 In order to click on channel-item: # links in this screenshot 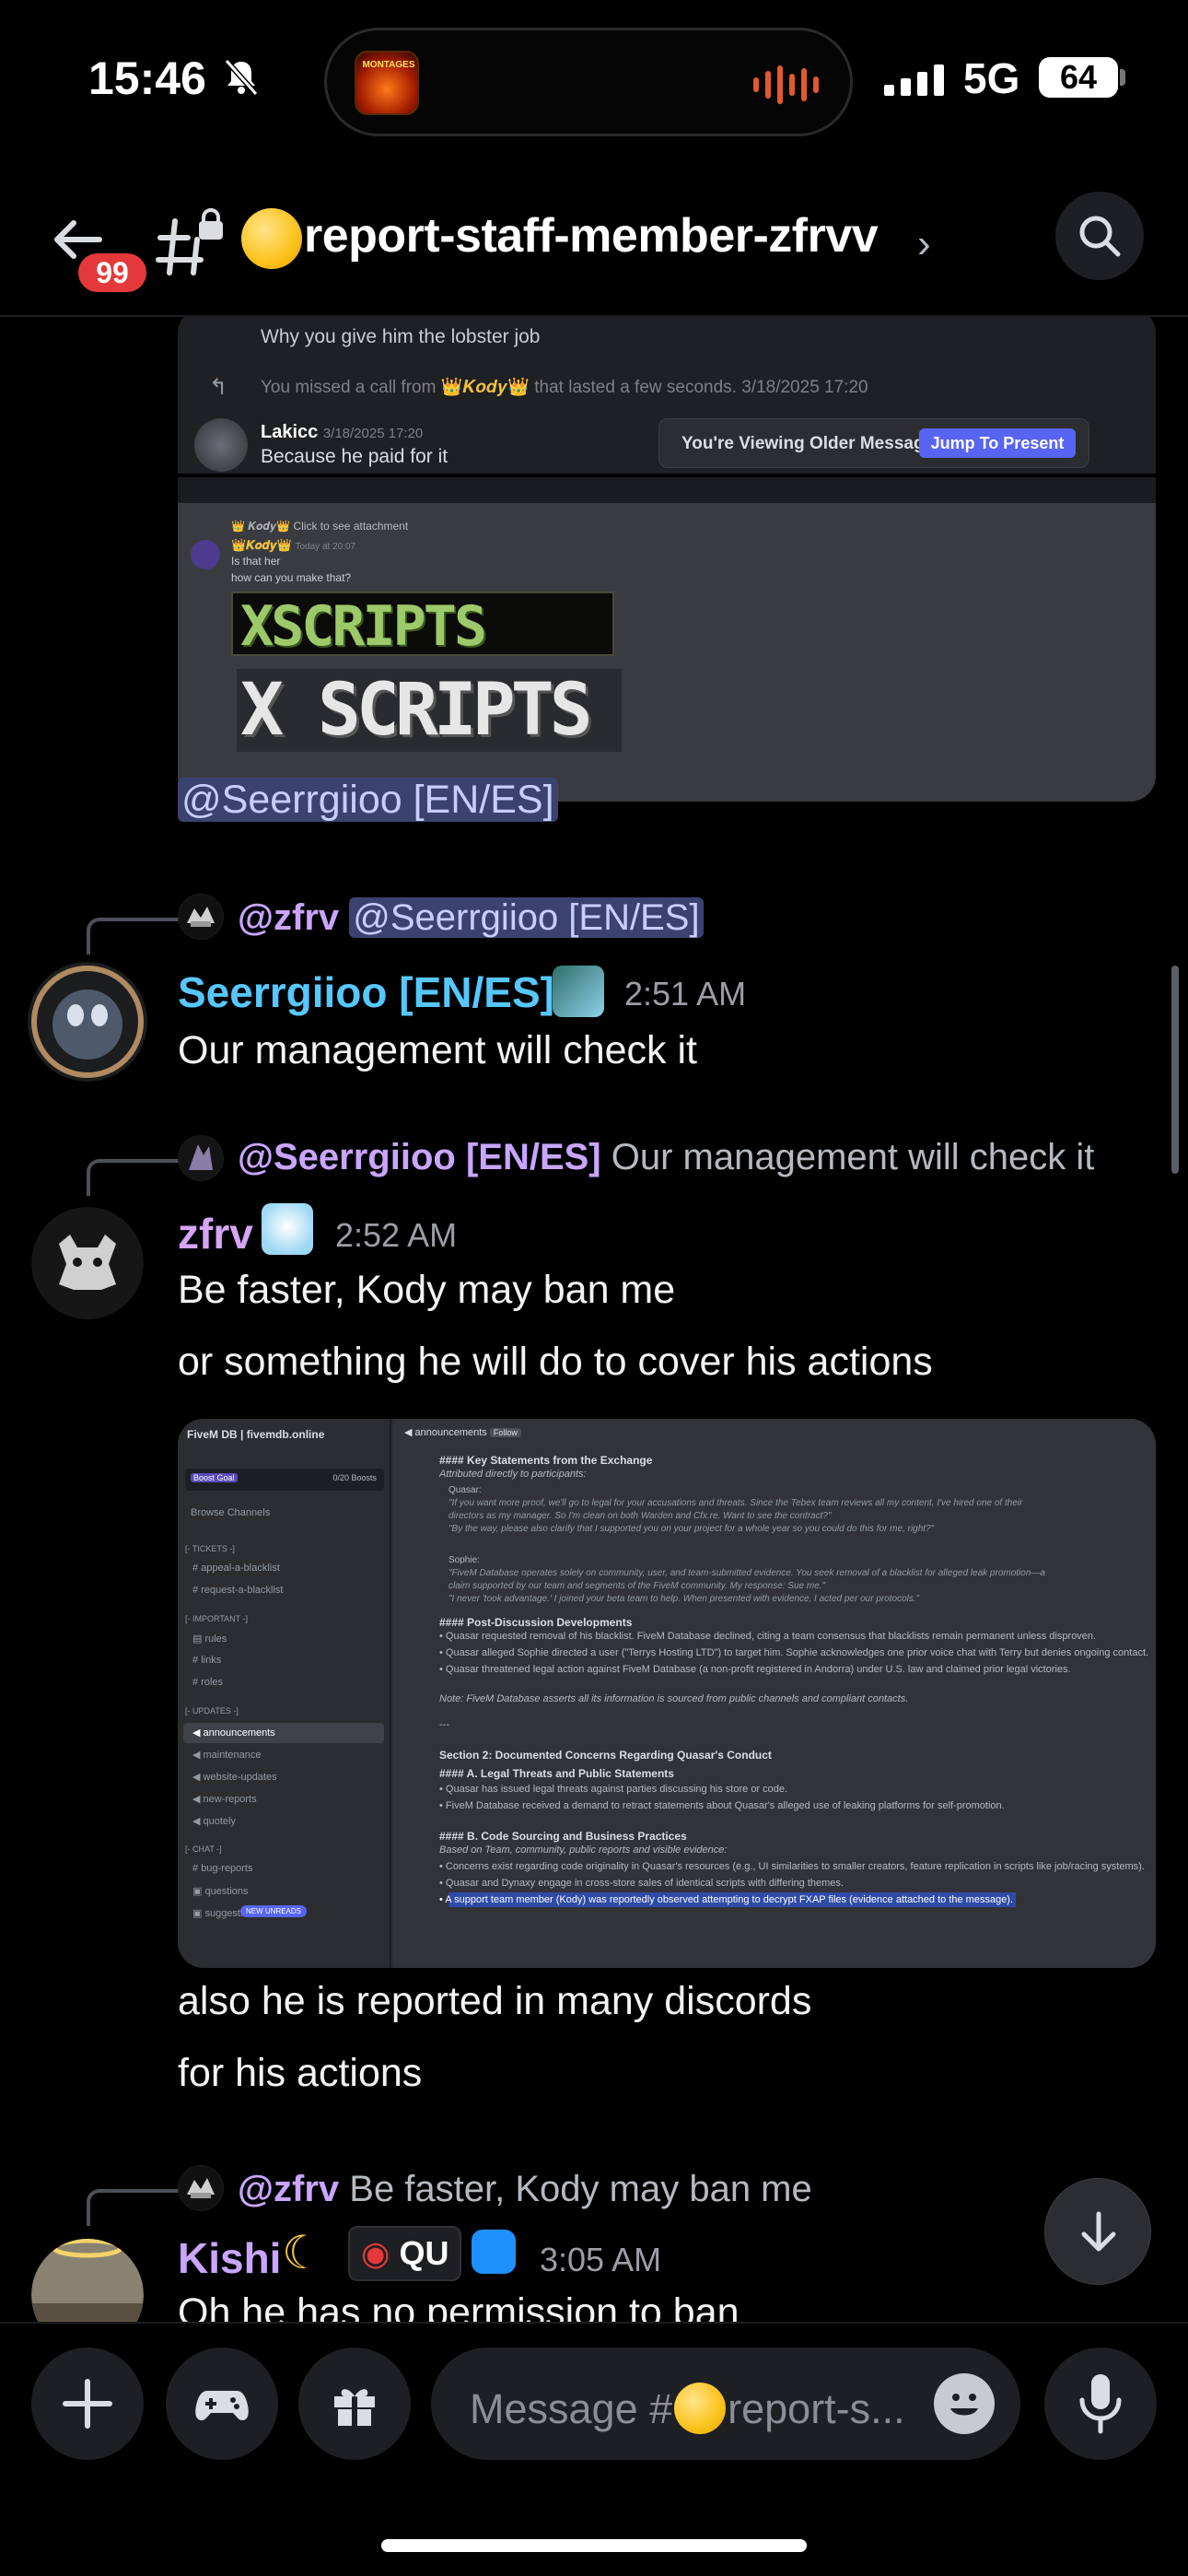, I will do `click(207, 1660)`.